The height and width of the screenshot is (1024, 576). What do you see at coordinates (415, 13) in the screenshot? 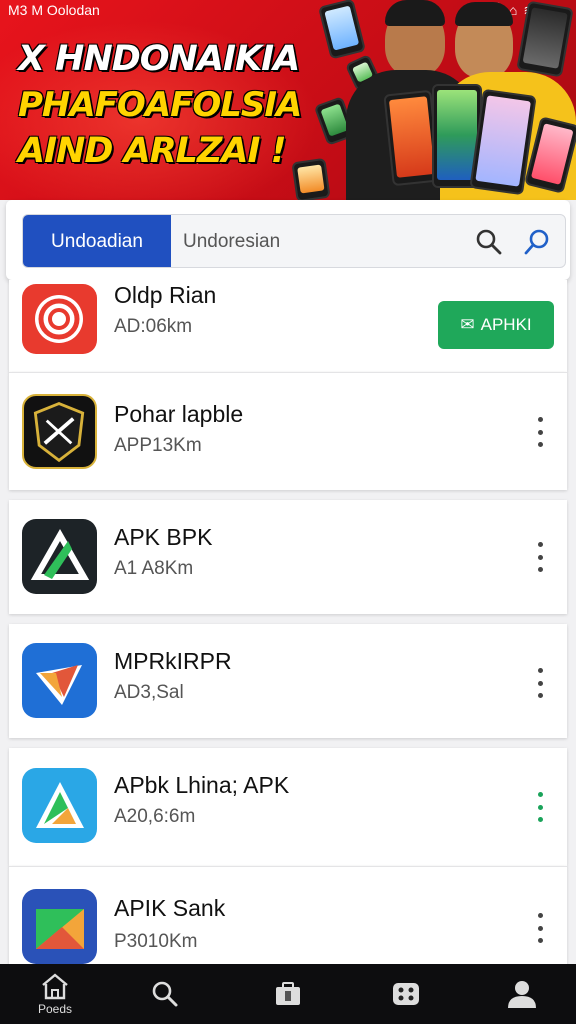
I see `person-left-hair` at bounding box center [415, 13].